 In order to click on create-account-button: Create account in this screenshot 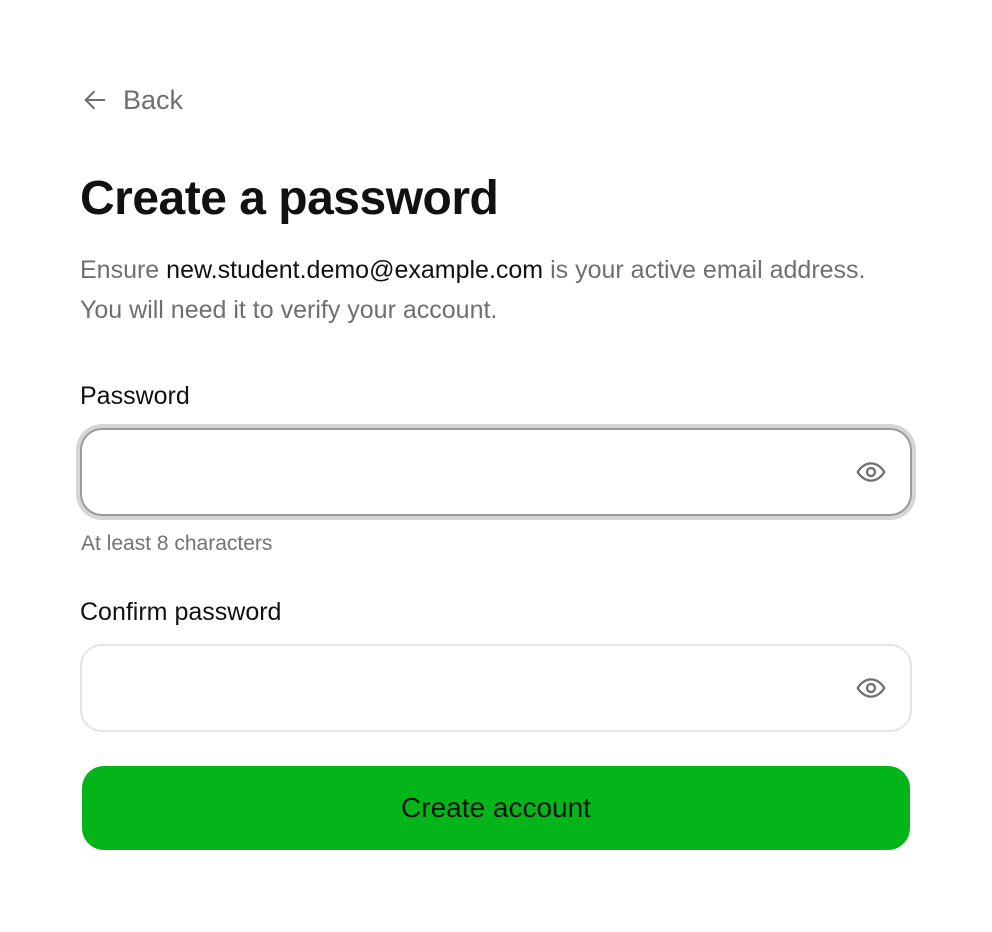, I will do `click(496, 808)`.